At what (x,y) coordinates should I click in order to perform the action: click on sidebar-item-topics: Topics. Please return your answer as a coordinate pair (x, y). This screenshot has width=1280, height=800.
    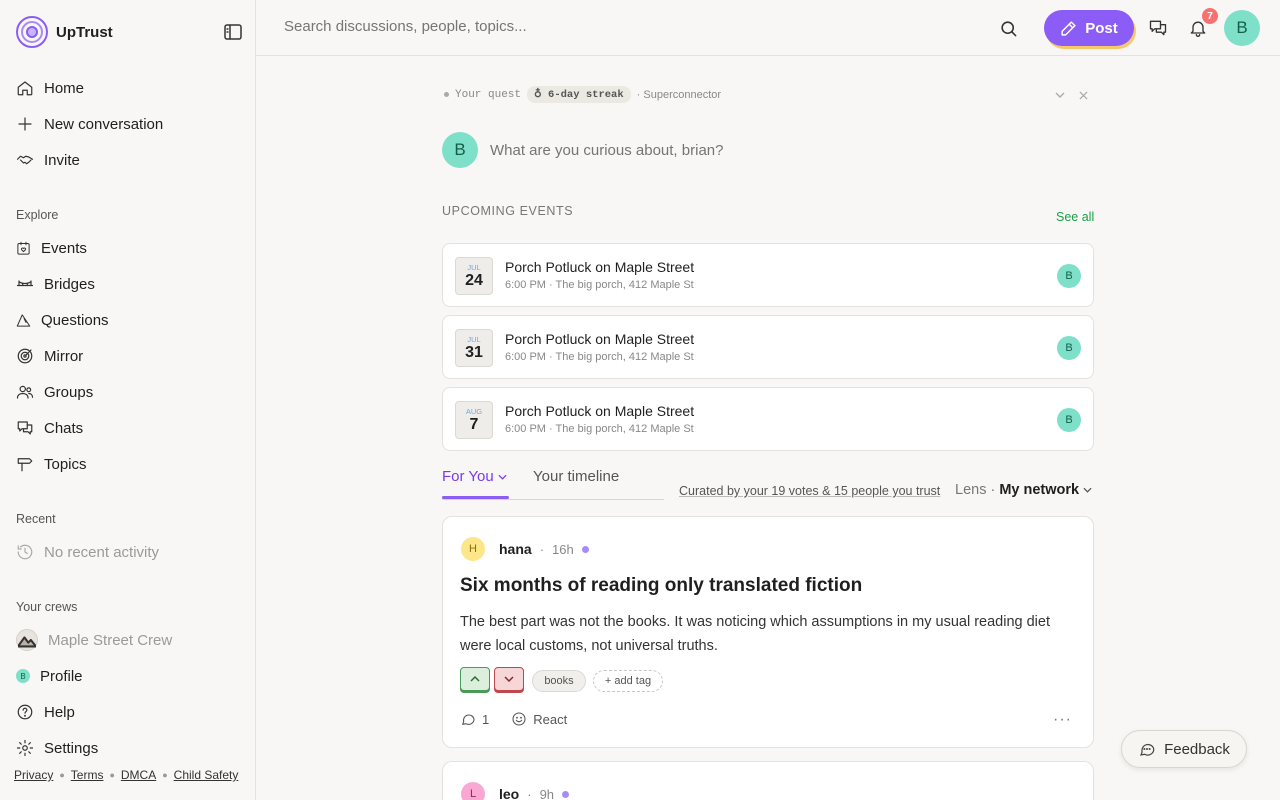
    Looking at the image, I should click on (51, 464).